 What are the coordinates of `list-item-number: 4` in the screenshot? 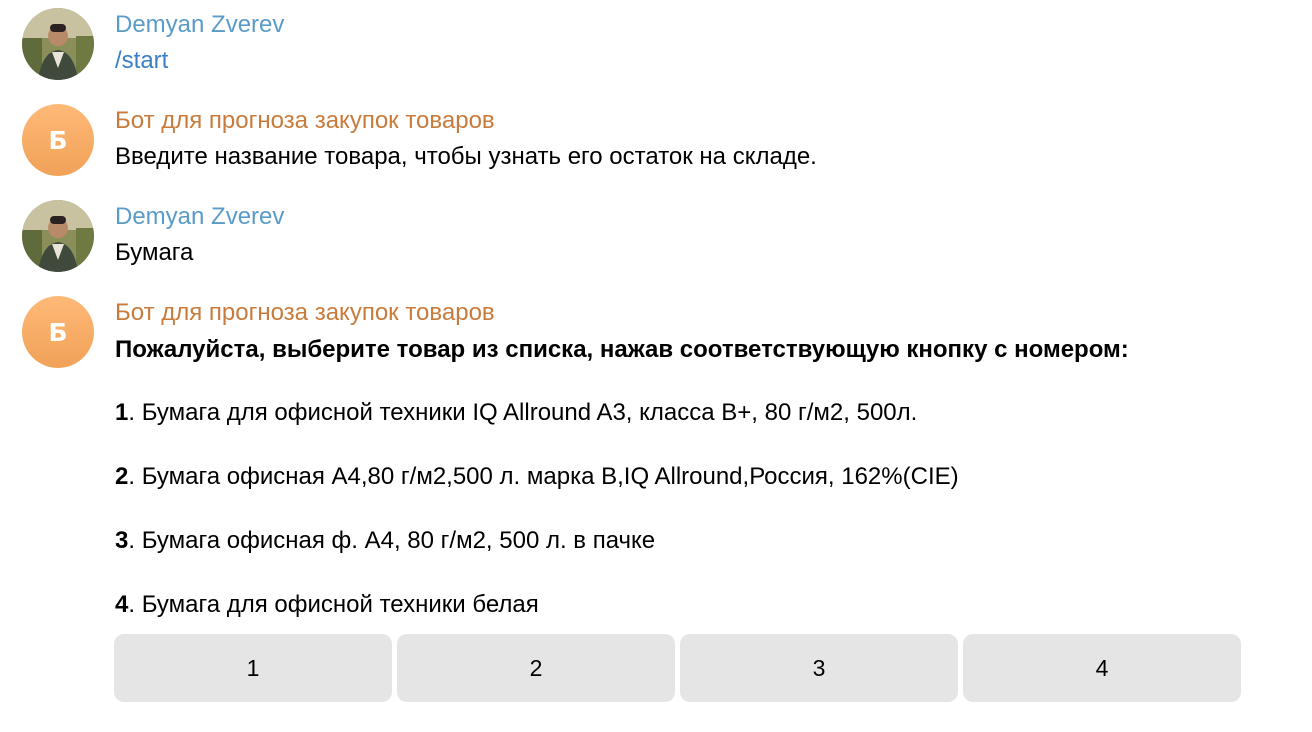 It's located at (122, 604).